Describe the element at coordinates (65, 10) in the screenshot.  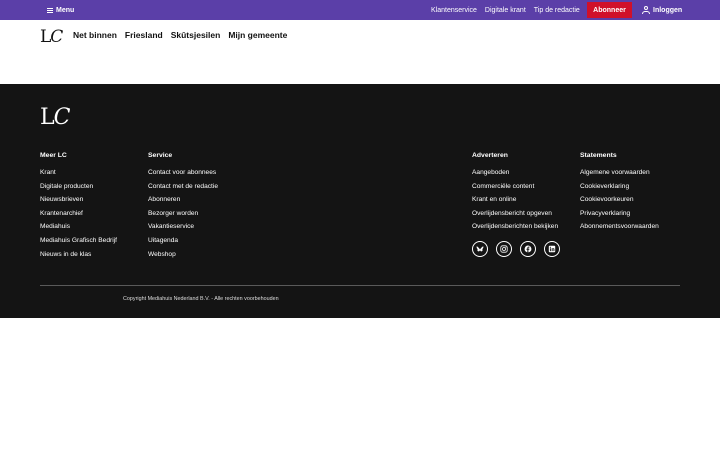
I see `menu-label: Menu` at that location.